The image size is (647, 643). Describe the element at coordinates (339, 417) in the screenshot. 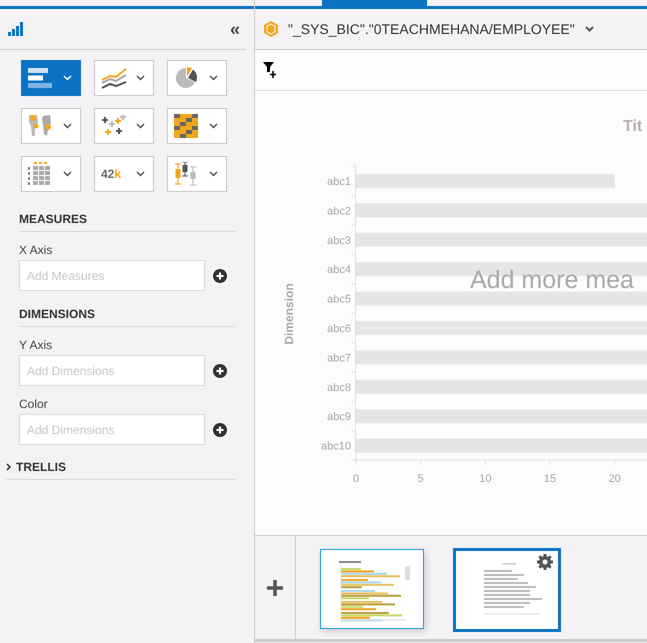

I see `axis-label: abc9` at that location.